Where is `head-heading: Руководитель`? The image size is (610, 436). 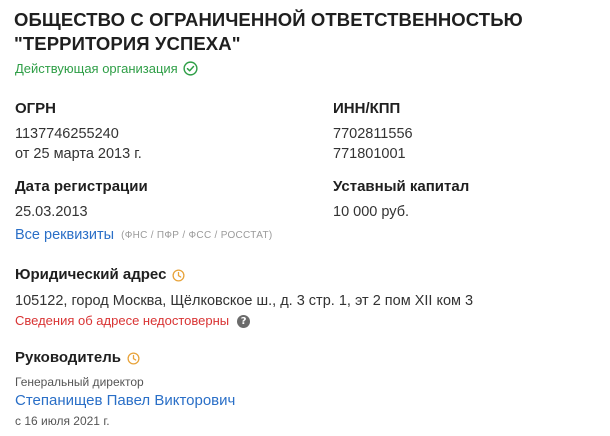
head-heading: Руководитель is located at coordinates (77, 358).